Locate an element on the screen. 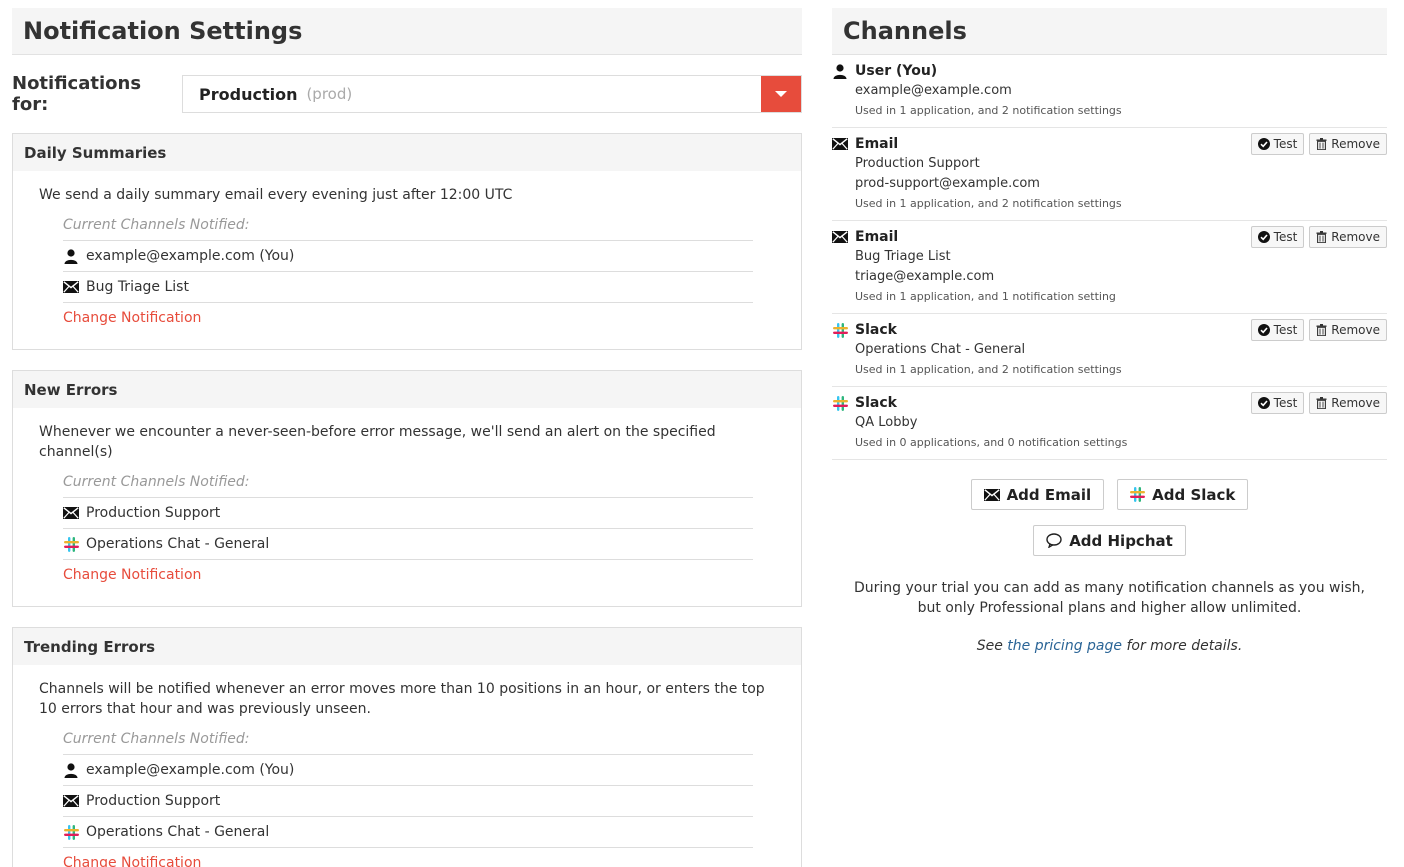 This screenshot has height=867, width=1404. caret-down-icon is located at coordinates (781, 94).